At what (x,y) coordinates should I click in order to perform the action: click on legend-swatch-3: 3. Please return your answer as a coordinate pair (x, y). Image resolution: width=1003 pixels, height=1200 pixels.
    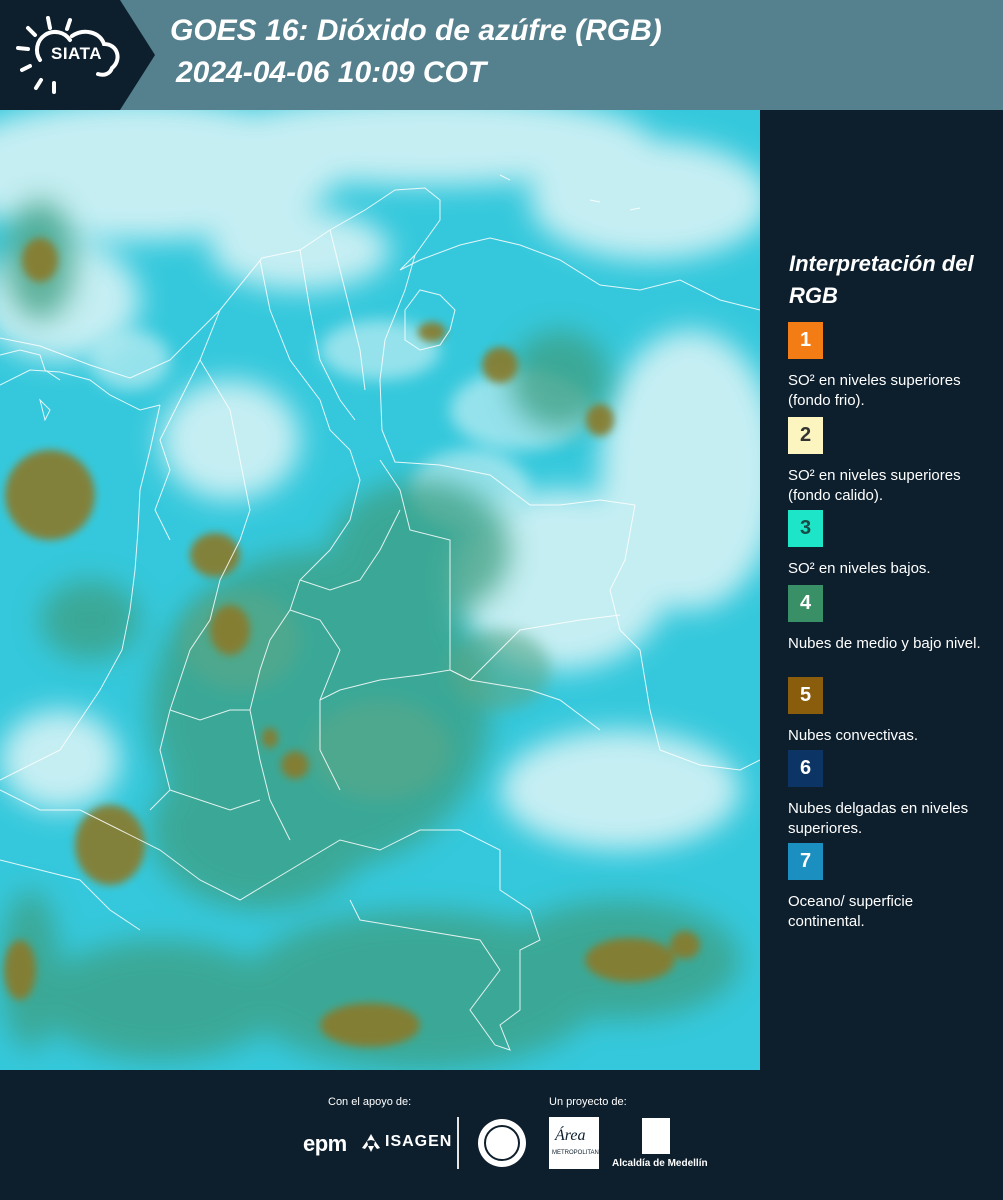
    Looking at the image, I should click on (805, 528).